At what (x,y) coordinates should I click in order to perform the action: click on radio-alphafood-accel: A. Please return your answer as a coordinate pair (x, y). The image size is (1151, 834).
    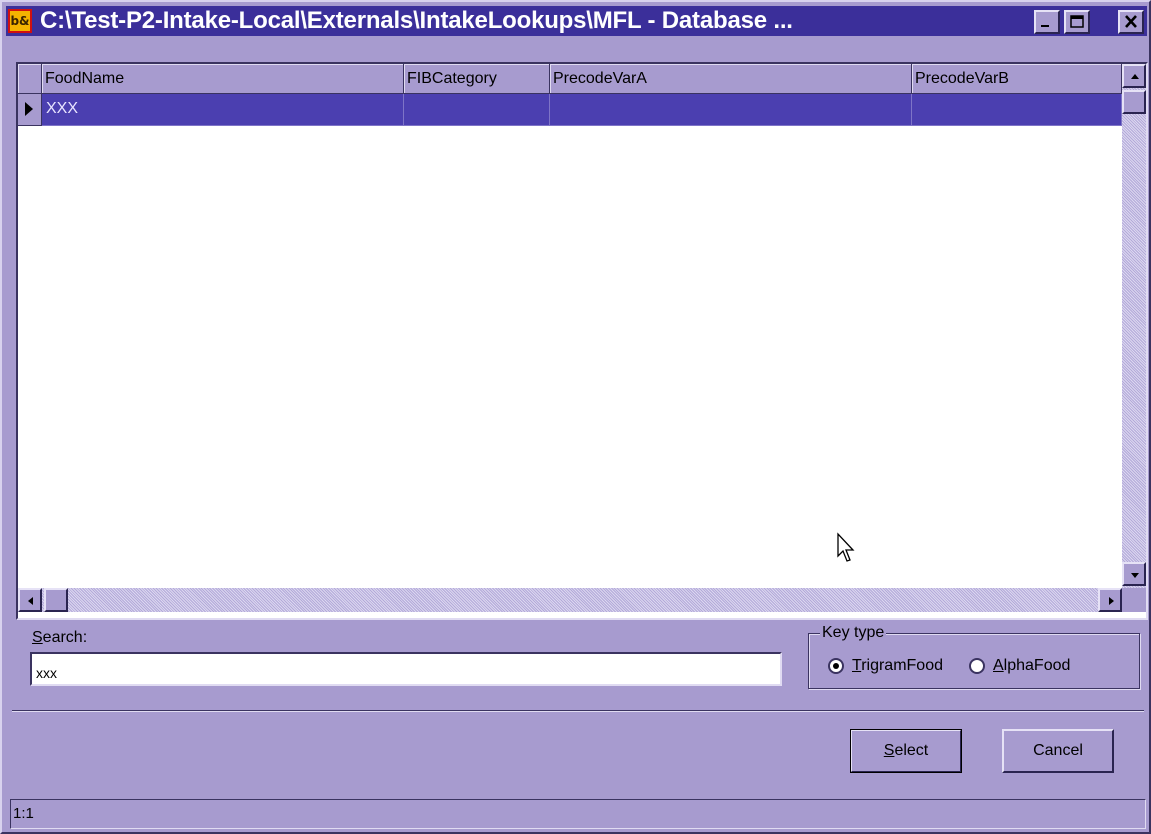
    Looking at the image, I should click on (998, 665).